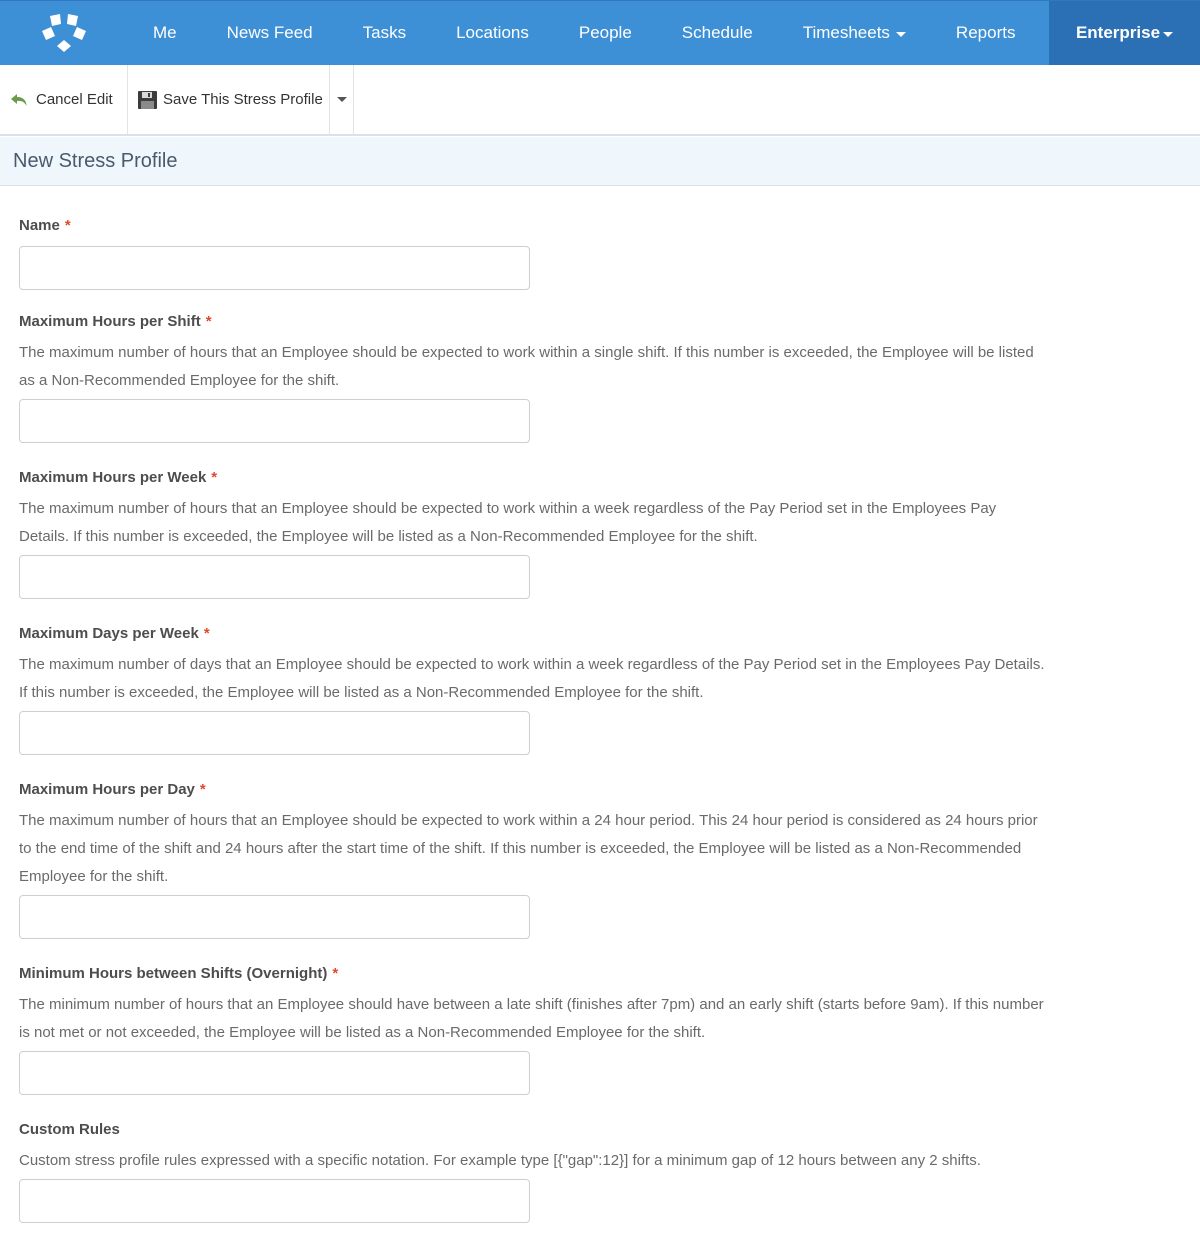  I want to click on page-header: New Stress Profile, so click(600, 161).